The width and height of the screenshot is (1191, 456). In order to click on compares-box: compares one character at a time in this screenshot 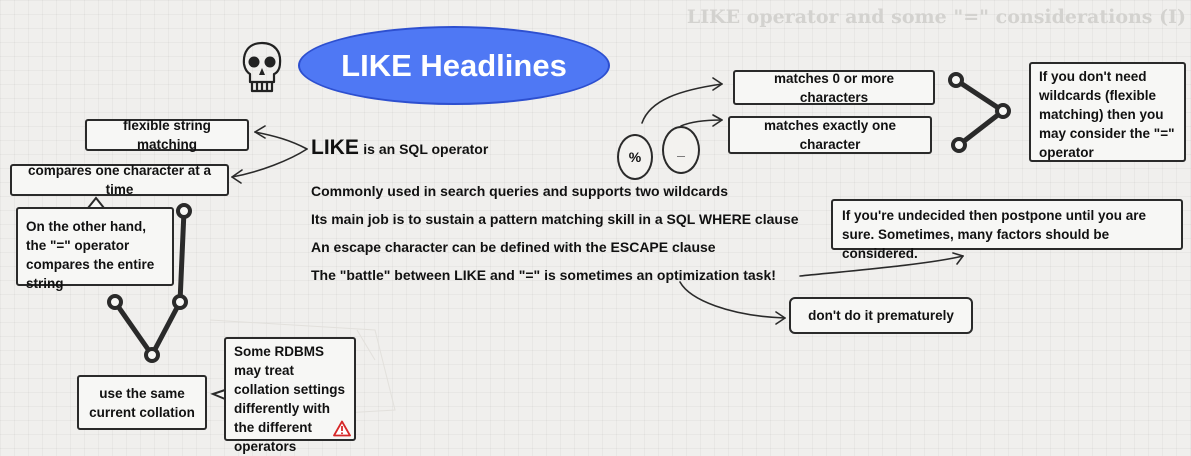, I will do `click(119, 180)`.